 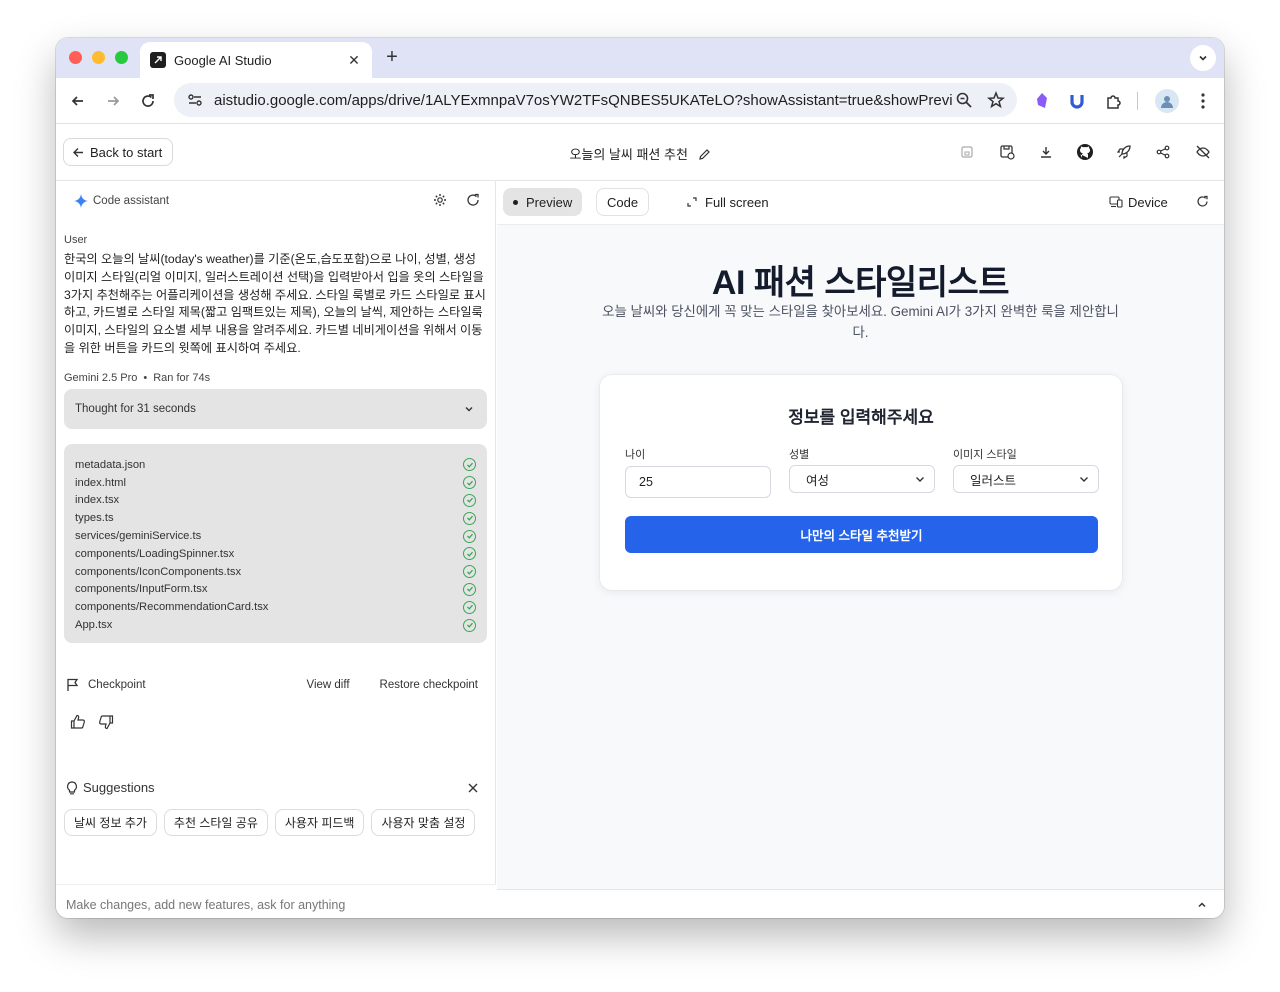 I want to click on file-item: types.ts, so click(x=275, y=518).